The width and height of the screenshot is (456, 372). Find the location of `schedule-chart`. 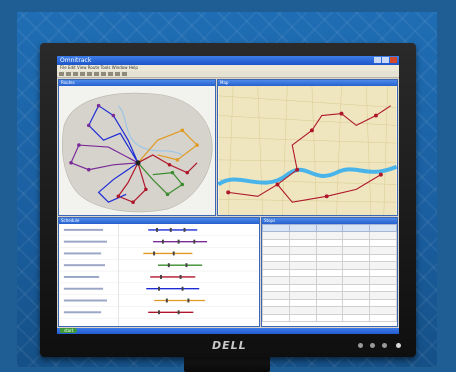

schedule-chart is located at coordinates (159, 275).